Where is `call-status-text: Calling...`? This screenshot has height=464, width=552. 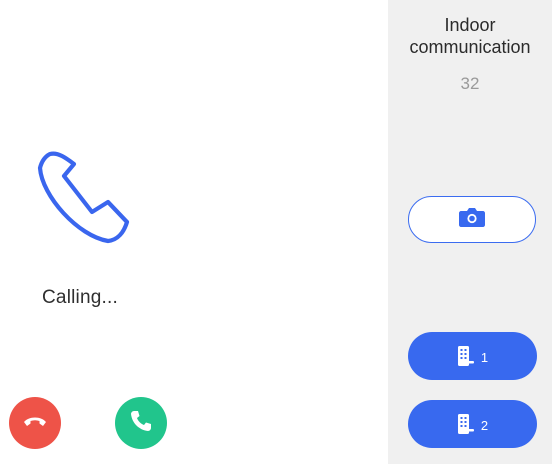
call-status-text: Calling... is located at coordinates (80, 297).